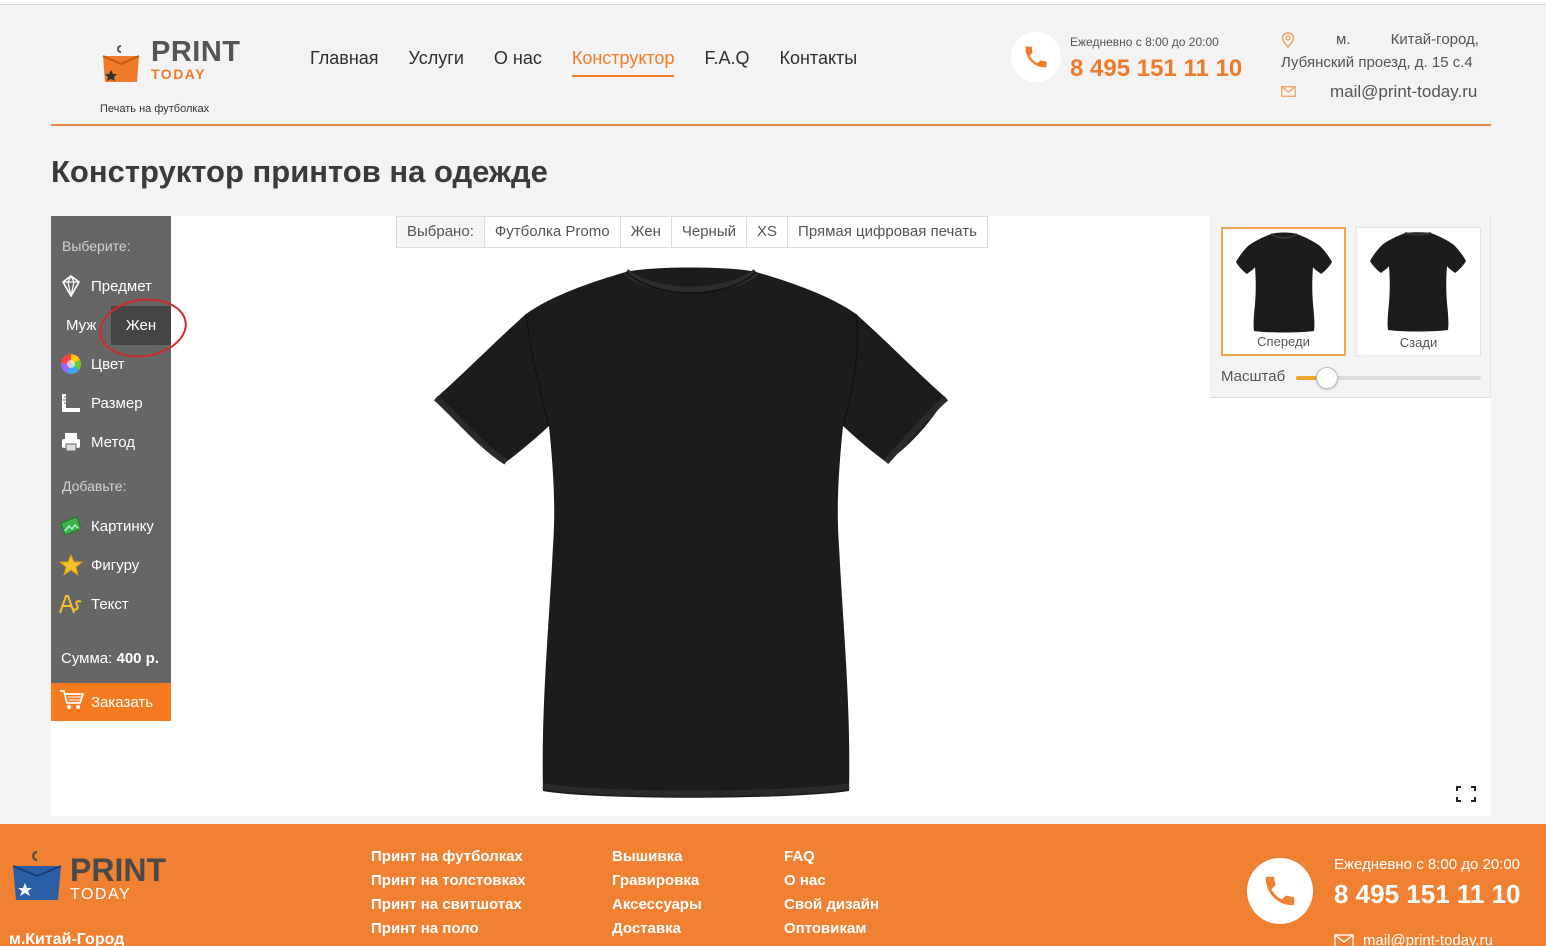  Describe the element at coordinates (71, 286) in the screenshot. I see `diamond-icon` at that location.